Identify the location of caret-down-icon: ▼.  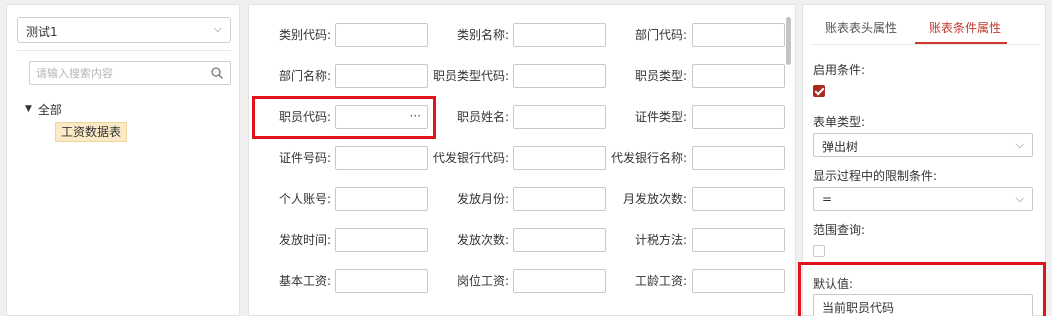
(28, 109).